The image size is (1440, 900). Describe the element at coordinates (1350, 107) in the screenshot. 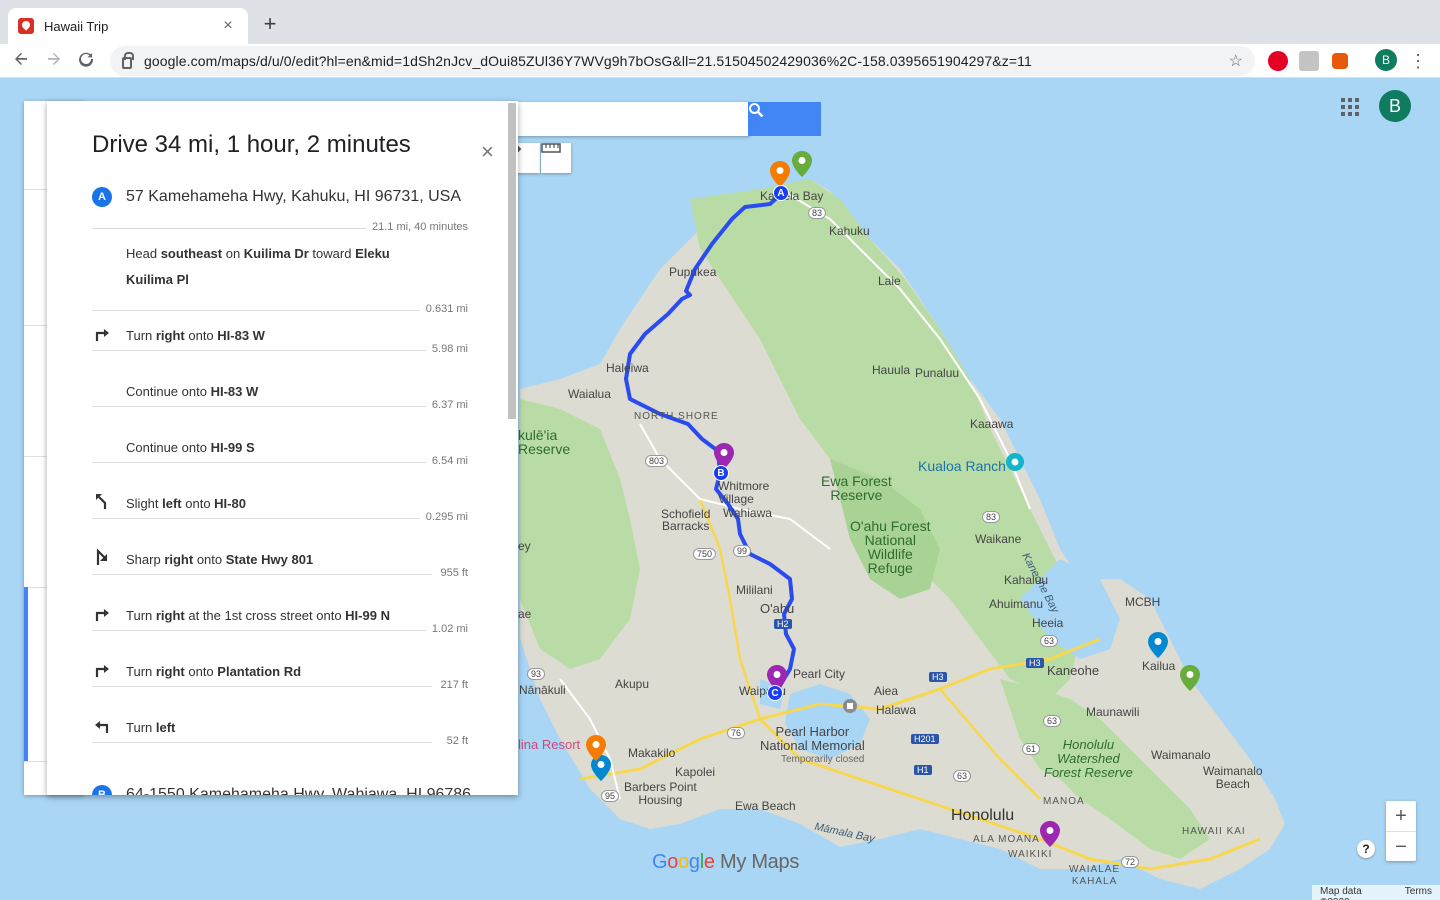

I see `google-apps-icon` at that location.